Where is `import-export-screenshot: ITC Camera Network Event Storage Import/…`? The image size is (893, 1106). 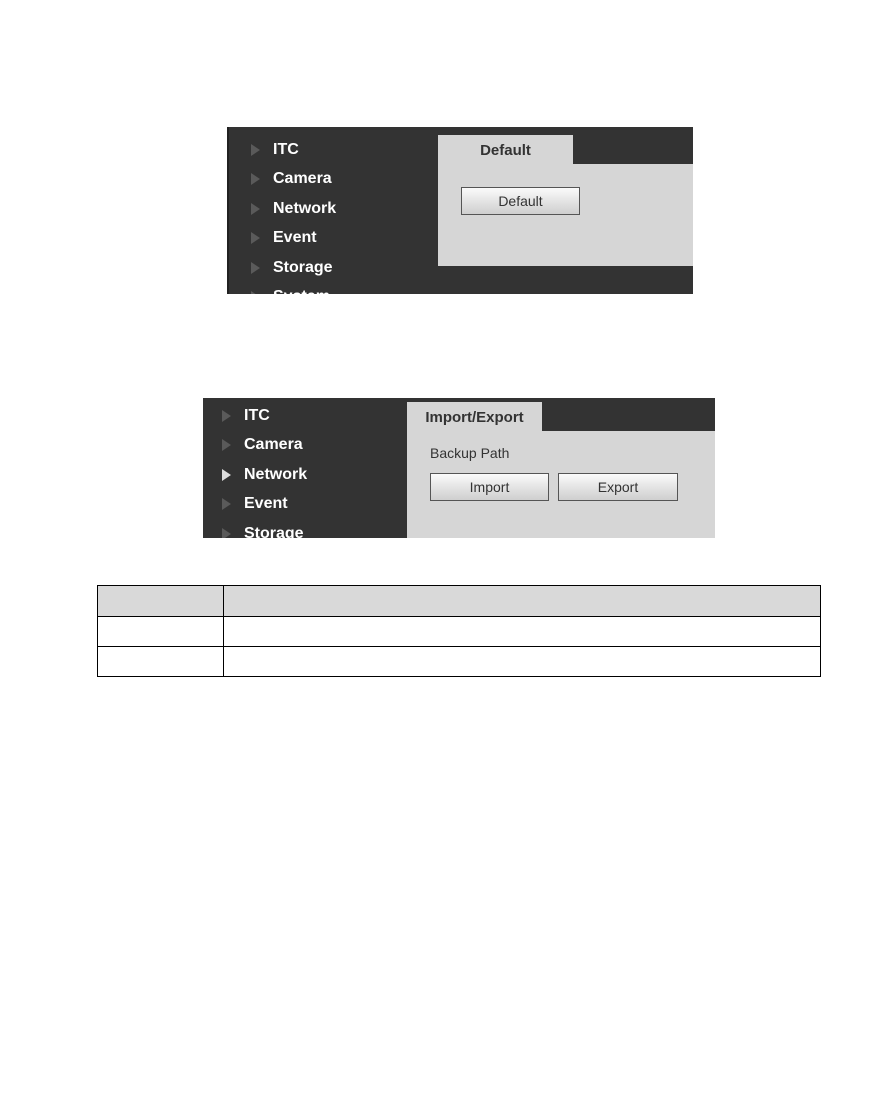 import-export-screenshot: ITC Camera Network Event Storage Import/… is located at coordinates (459, 468).